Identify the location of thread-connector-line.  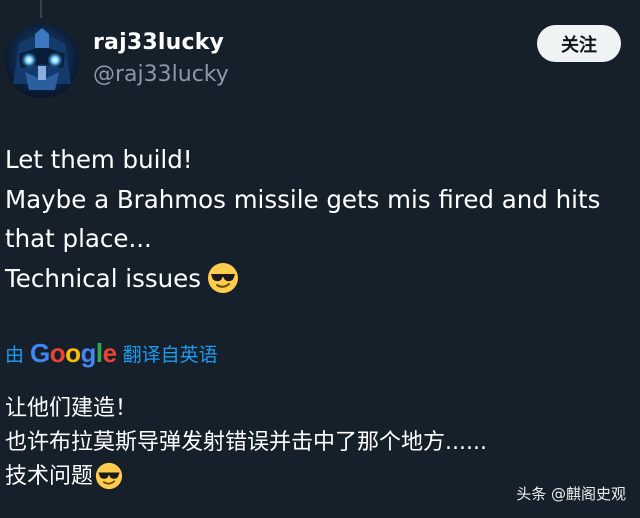
(41, 9).